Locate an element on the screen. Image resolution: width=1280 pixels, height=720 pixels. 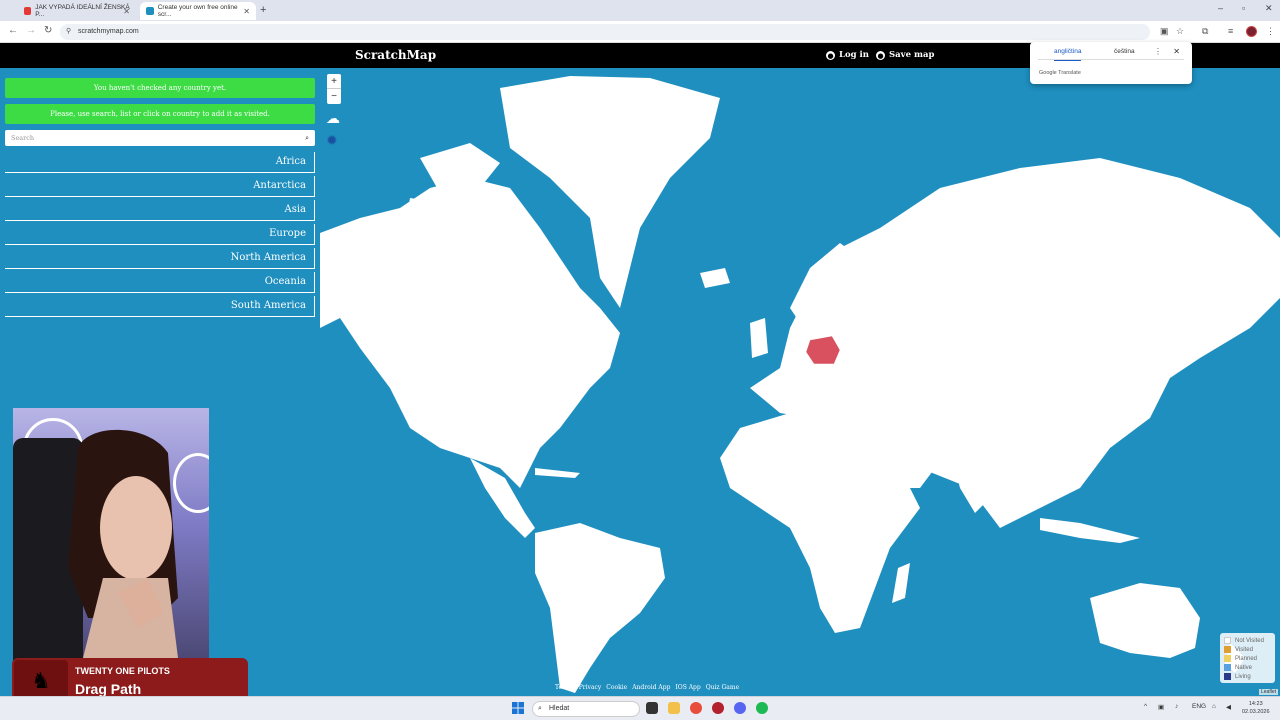
spotify-icon is located at coordinates (762, 708).